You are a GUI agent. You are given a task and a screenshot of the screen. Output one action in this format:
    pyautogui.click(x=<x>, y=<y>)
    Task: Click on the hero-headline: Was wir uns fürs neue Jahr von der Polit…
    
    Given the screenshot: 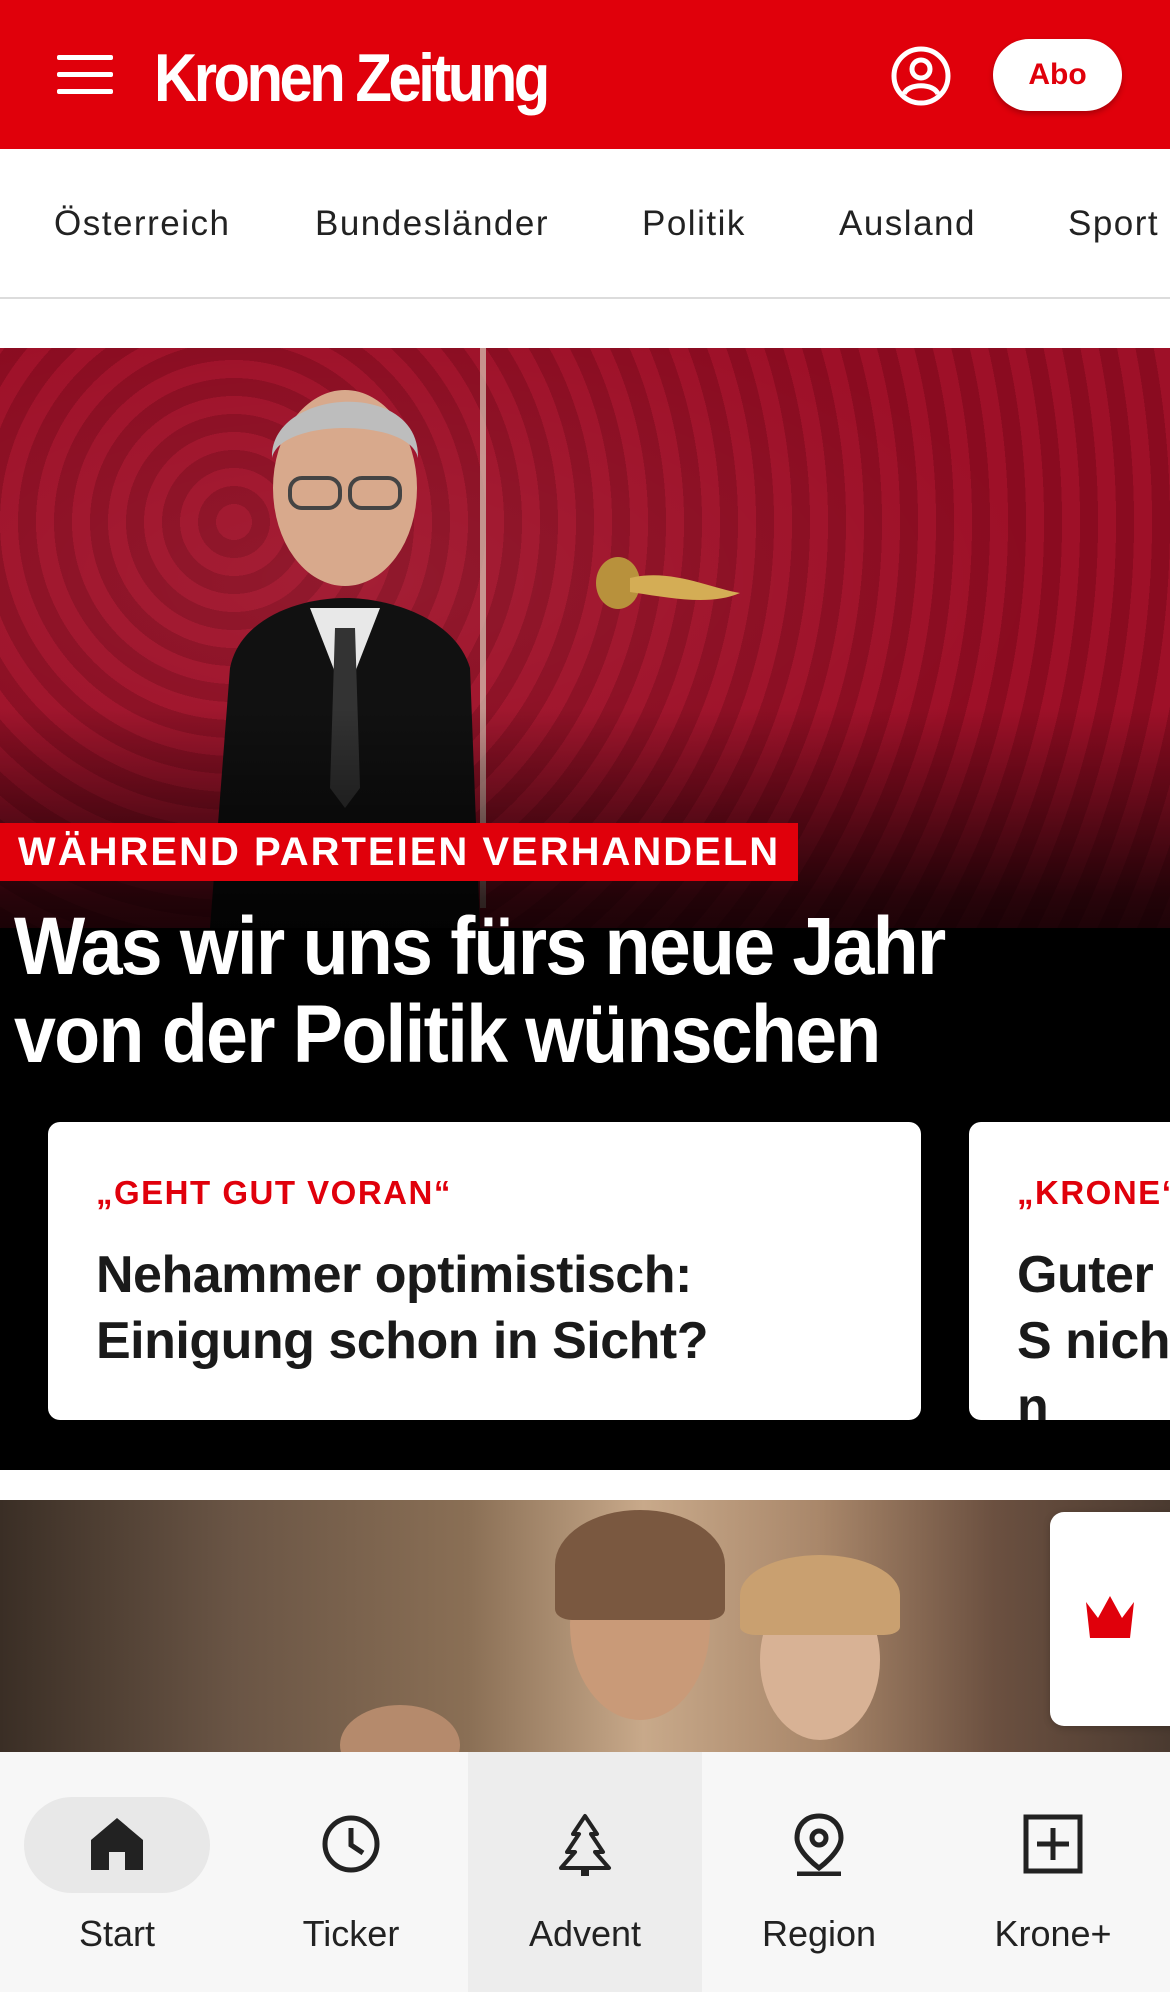 What is the action you would take?
    pyautogui.click(x=534, y=991)
    